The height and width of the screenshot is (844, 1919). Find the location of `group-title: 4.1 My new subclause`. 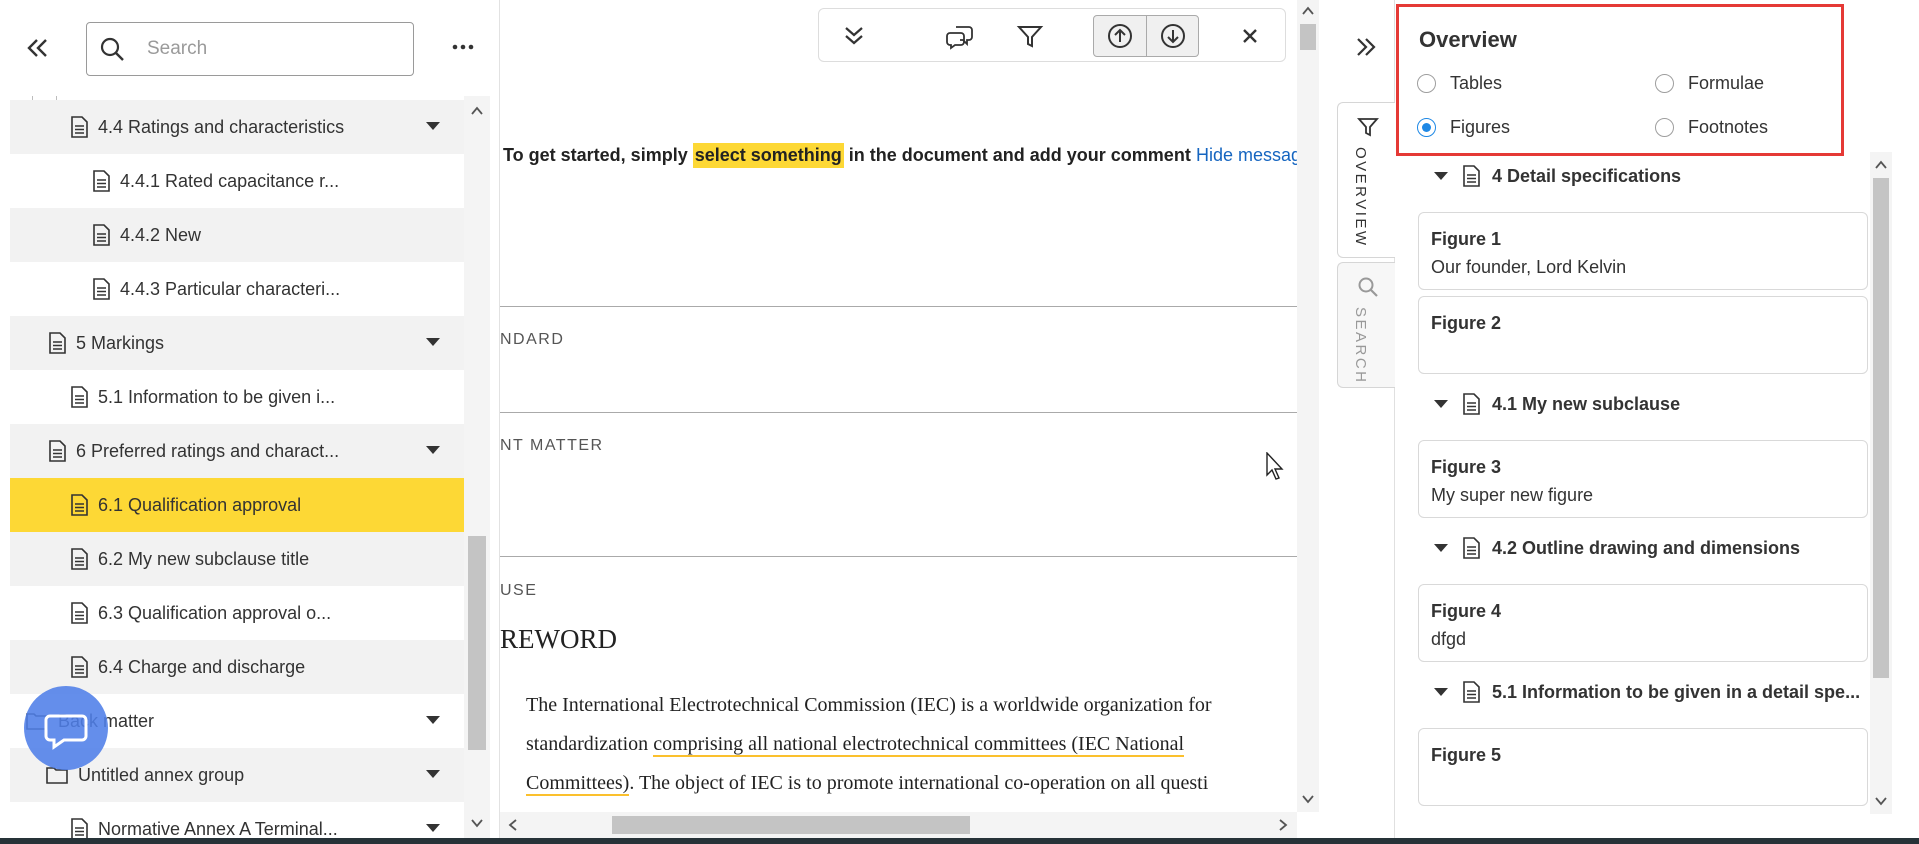

group-title: 4.1 My new subclause is located at coordinates (1586, 403).